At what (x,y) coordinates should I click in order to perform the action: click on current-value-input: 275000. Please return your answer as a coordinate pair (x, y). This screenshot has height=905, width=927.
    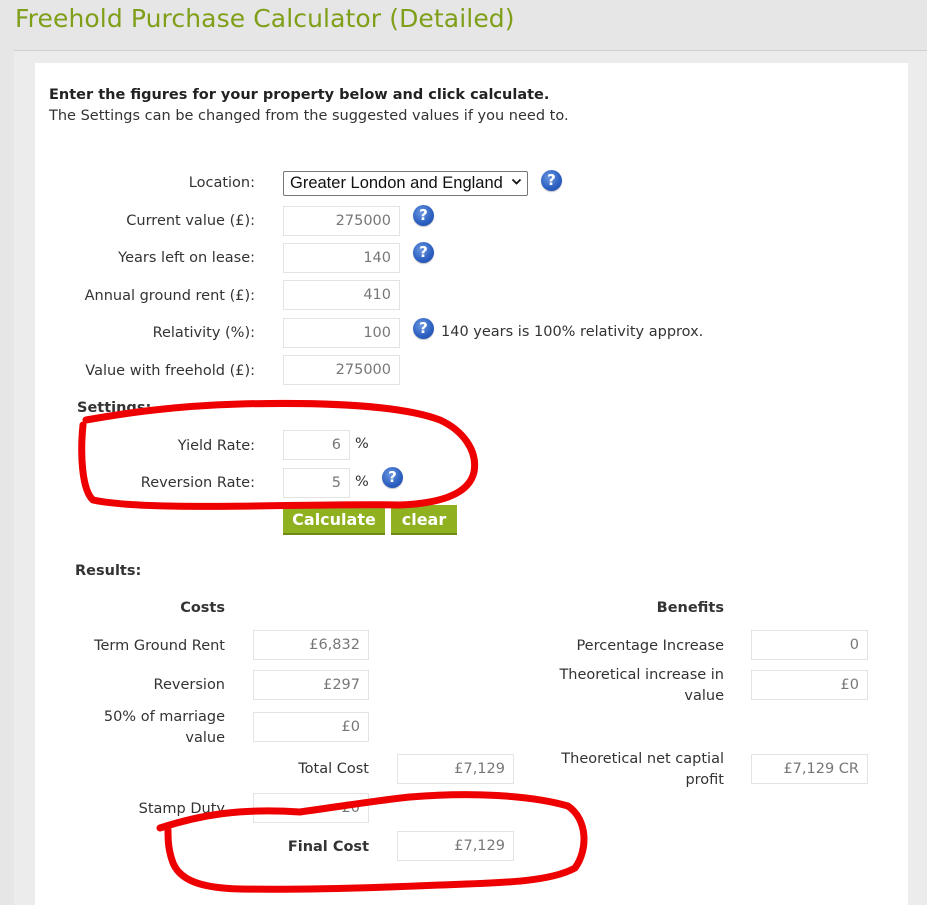
    Looking at the image, I should click on (341, 221).